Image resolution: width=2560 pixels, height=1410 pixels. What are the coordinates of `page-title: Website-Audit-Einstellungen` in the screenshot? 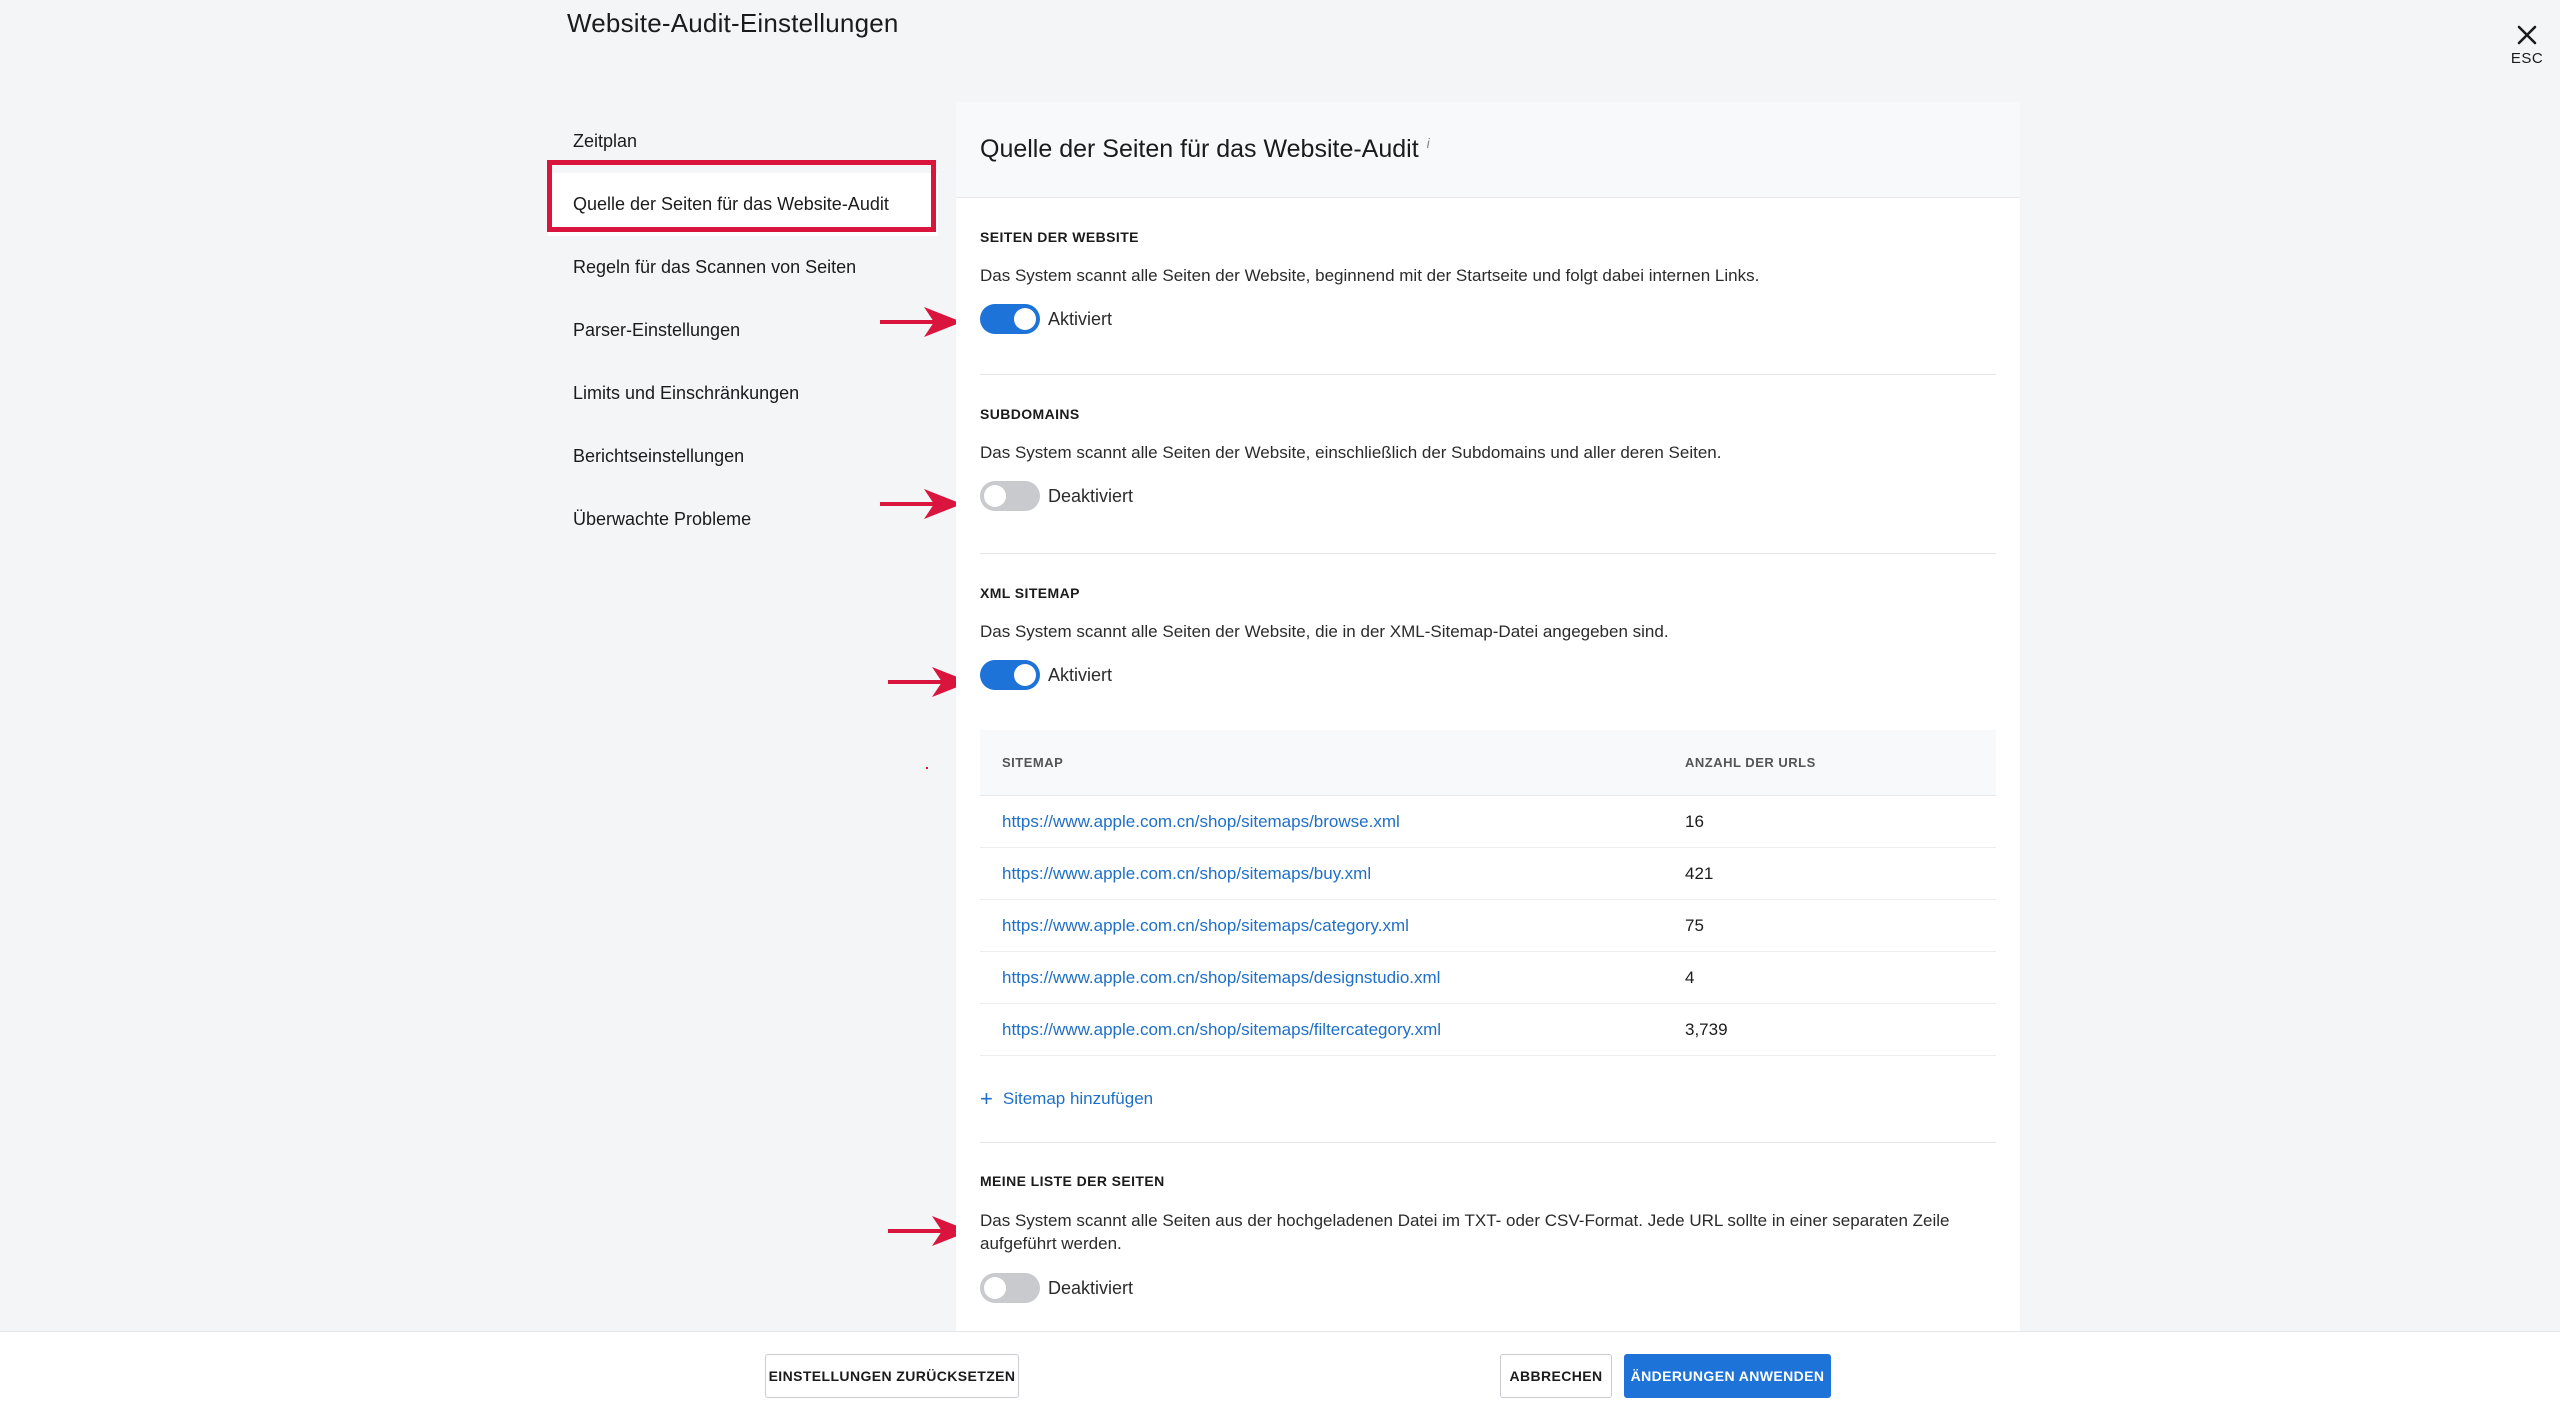 It's located at (733, 23).